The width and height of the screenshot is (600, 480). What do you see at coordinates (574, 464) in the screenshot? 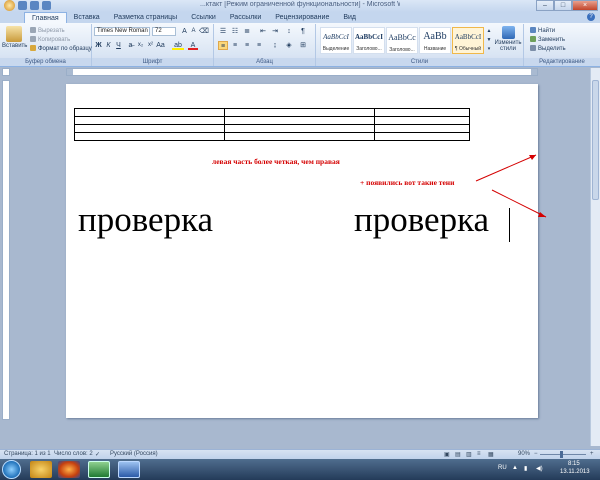
I see `clock-time: 8:15` at bounding box center [574, 464].